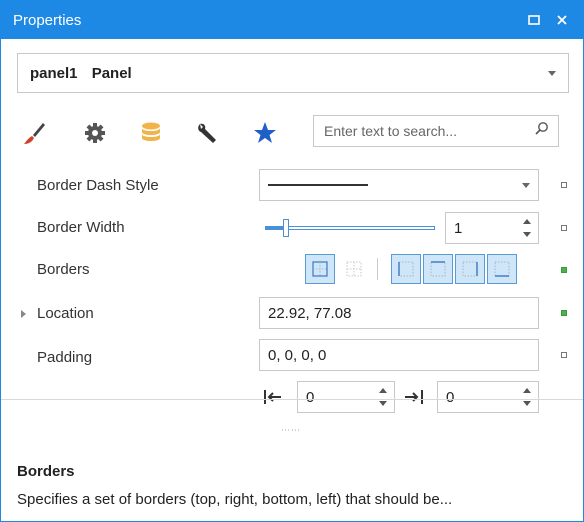  What do you see at coordinates (286, 228) in the screenshot?
I see `slider-thumb` at bounding box center [286, 228].